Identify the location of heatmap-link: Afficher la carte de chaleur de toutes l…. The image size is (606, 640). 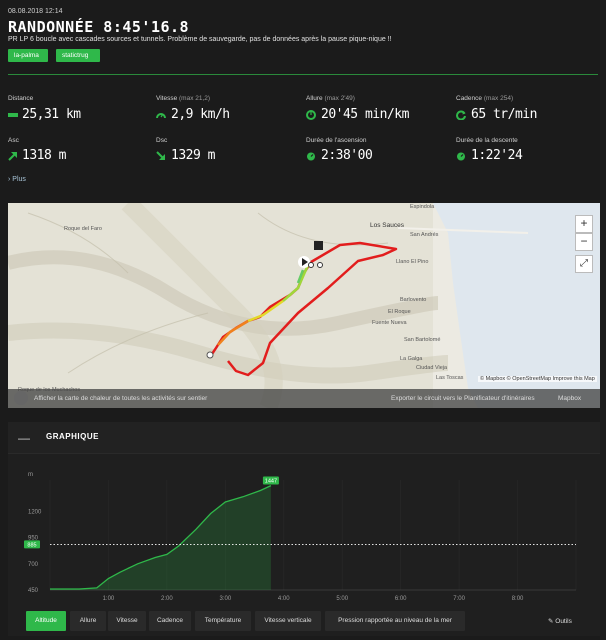
(120, 398).